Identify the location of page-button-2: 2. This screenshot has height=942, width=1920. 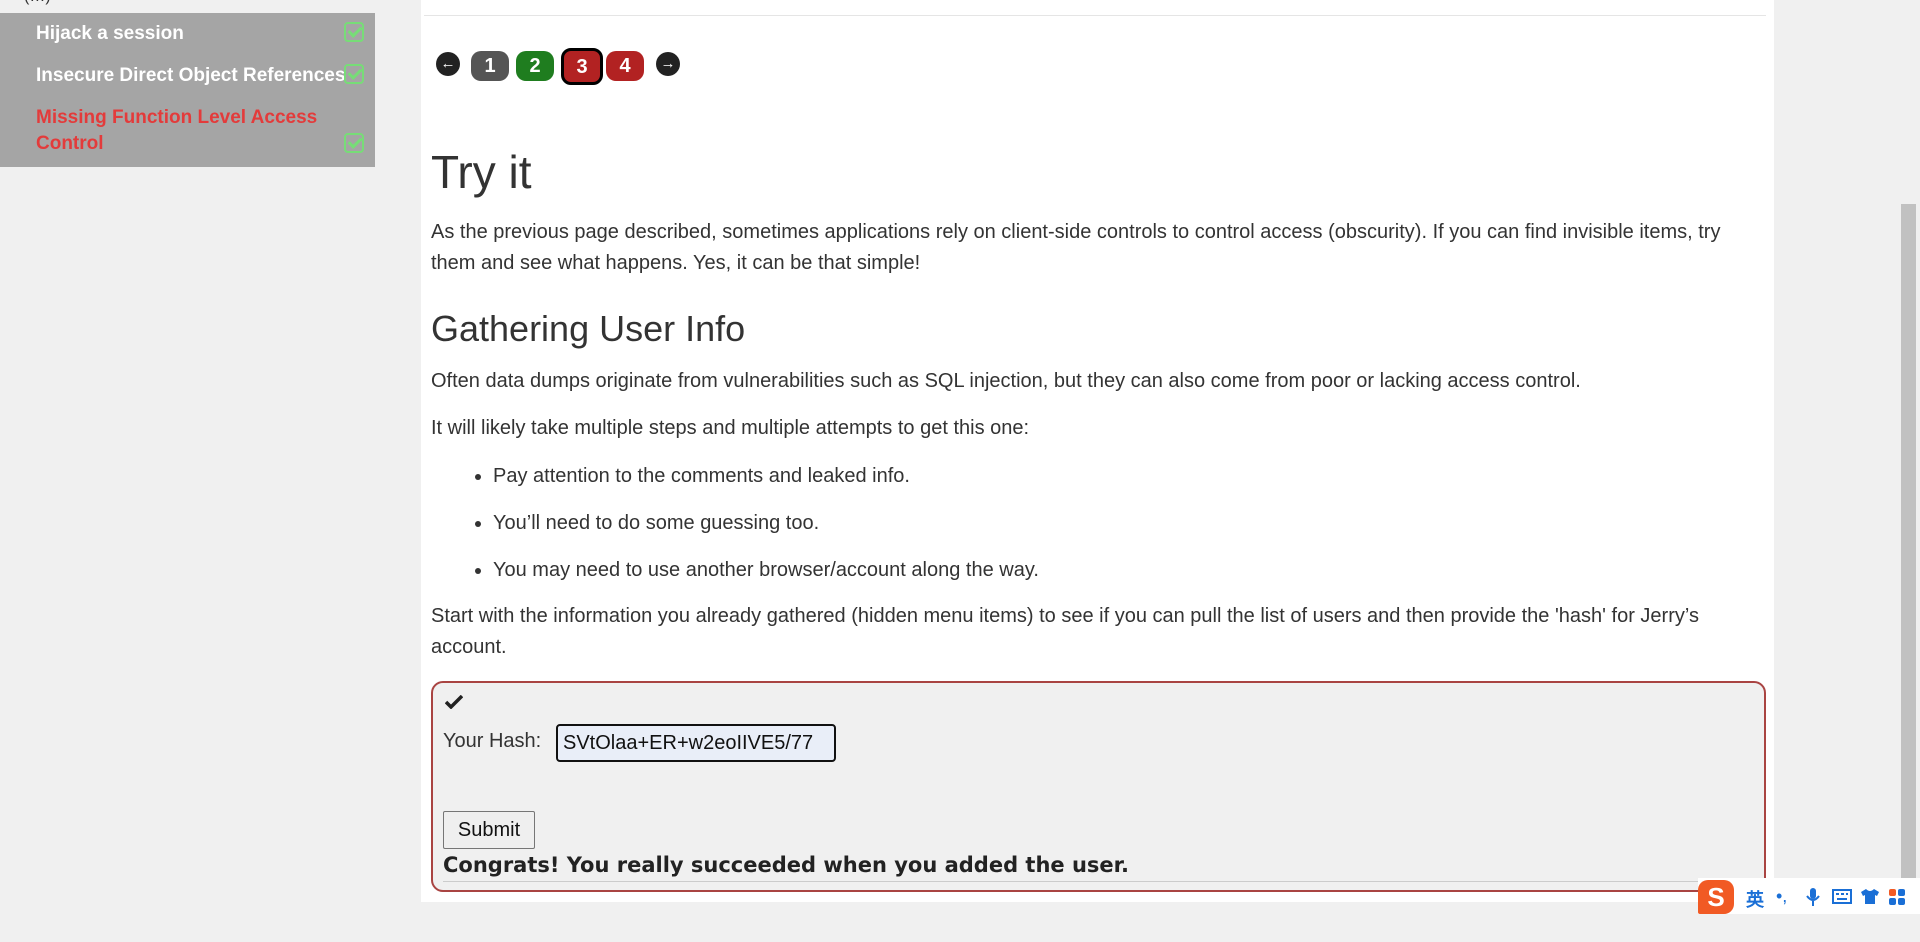
(535, 66).